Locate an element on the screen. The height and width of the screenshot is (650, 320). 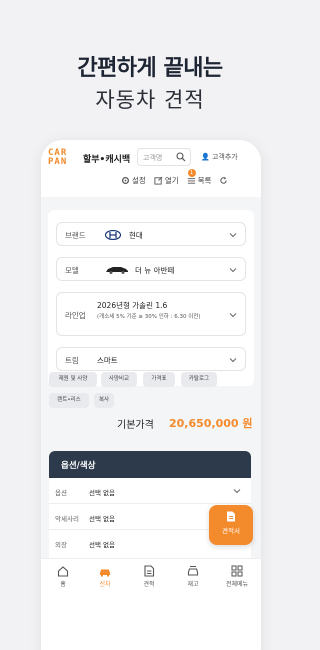
list-count-badge: 1 is located at coordinates (191, 173).